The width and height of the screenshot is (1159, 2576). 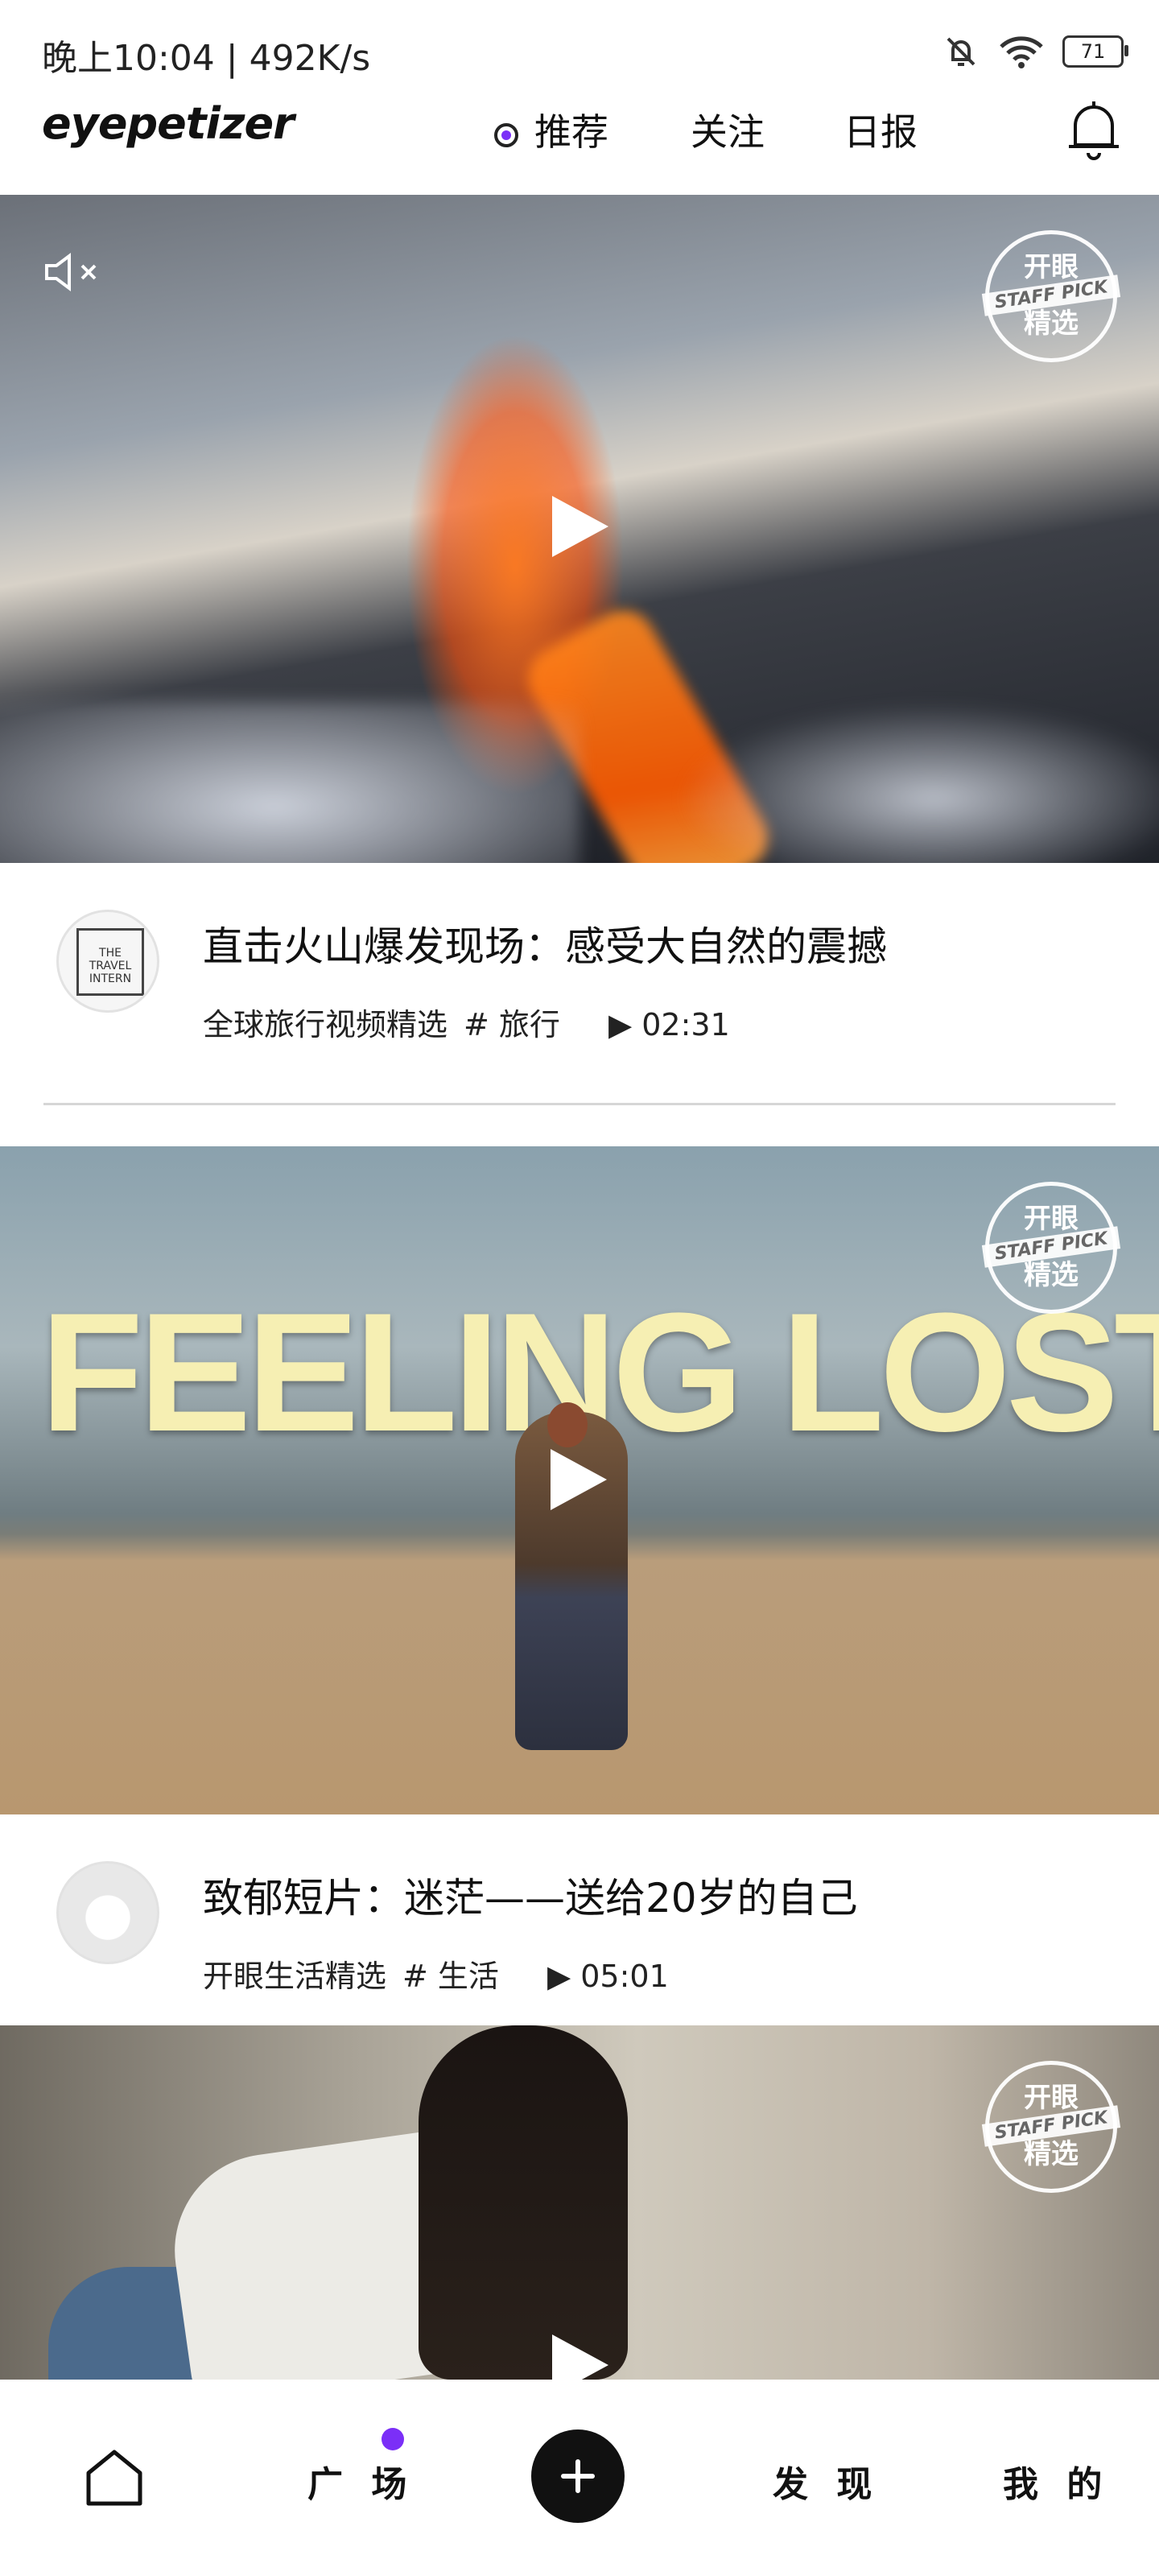 What do you see at coordinates (512, 1024) in the screenshot?
I see `category-tag: # 旅行` at bounding box center [512, 1024].